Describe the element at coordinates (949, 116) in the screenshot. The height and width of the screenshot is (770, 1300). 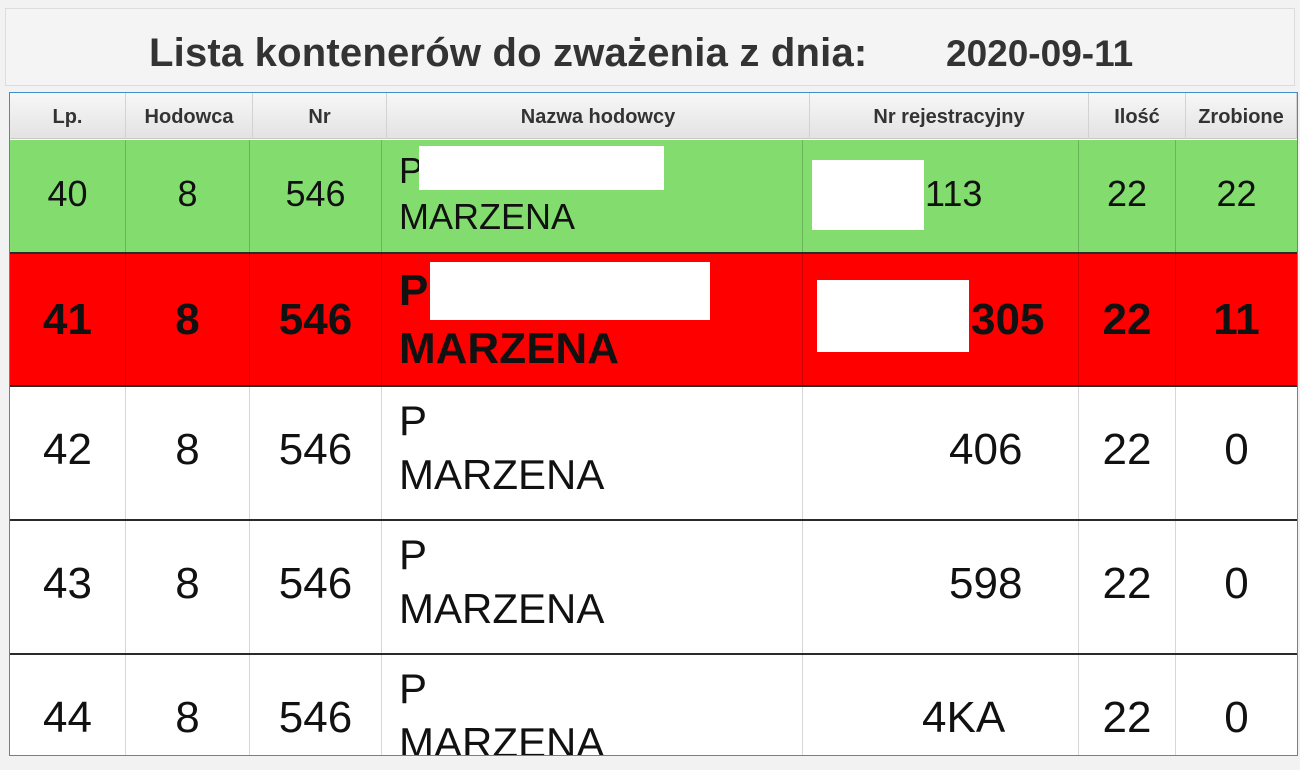
I see `column-header-nr-rejestracyjny: Nr rejestracyjny` at that location.